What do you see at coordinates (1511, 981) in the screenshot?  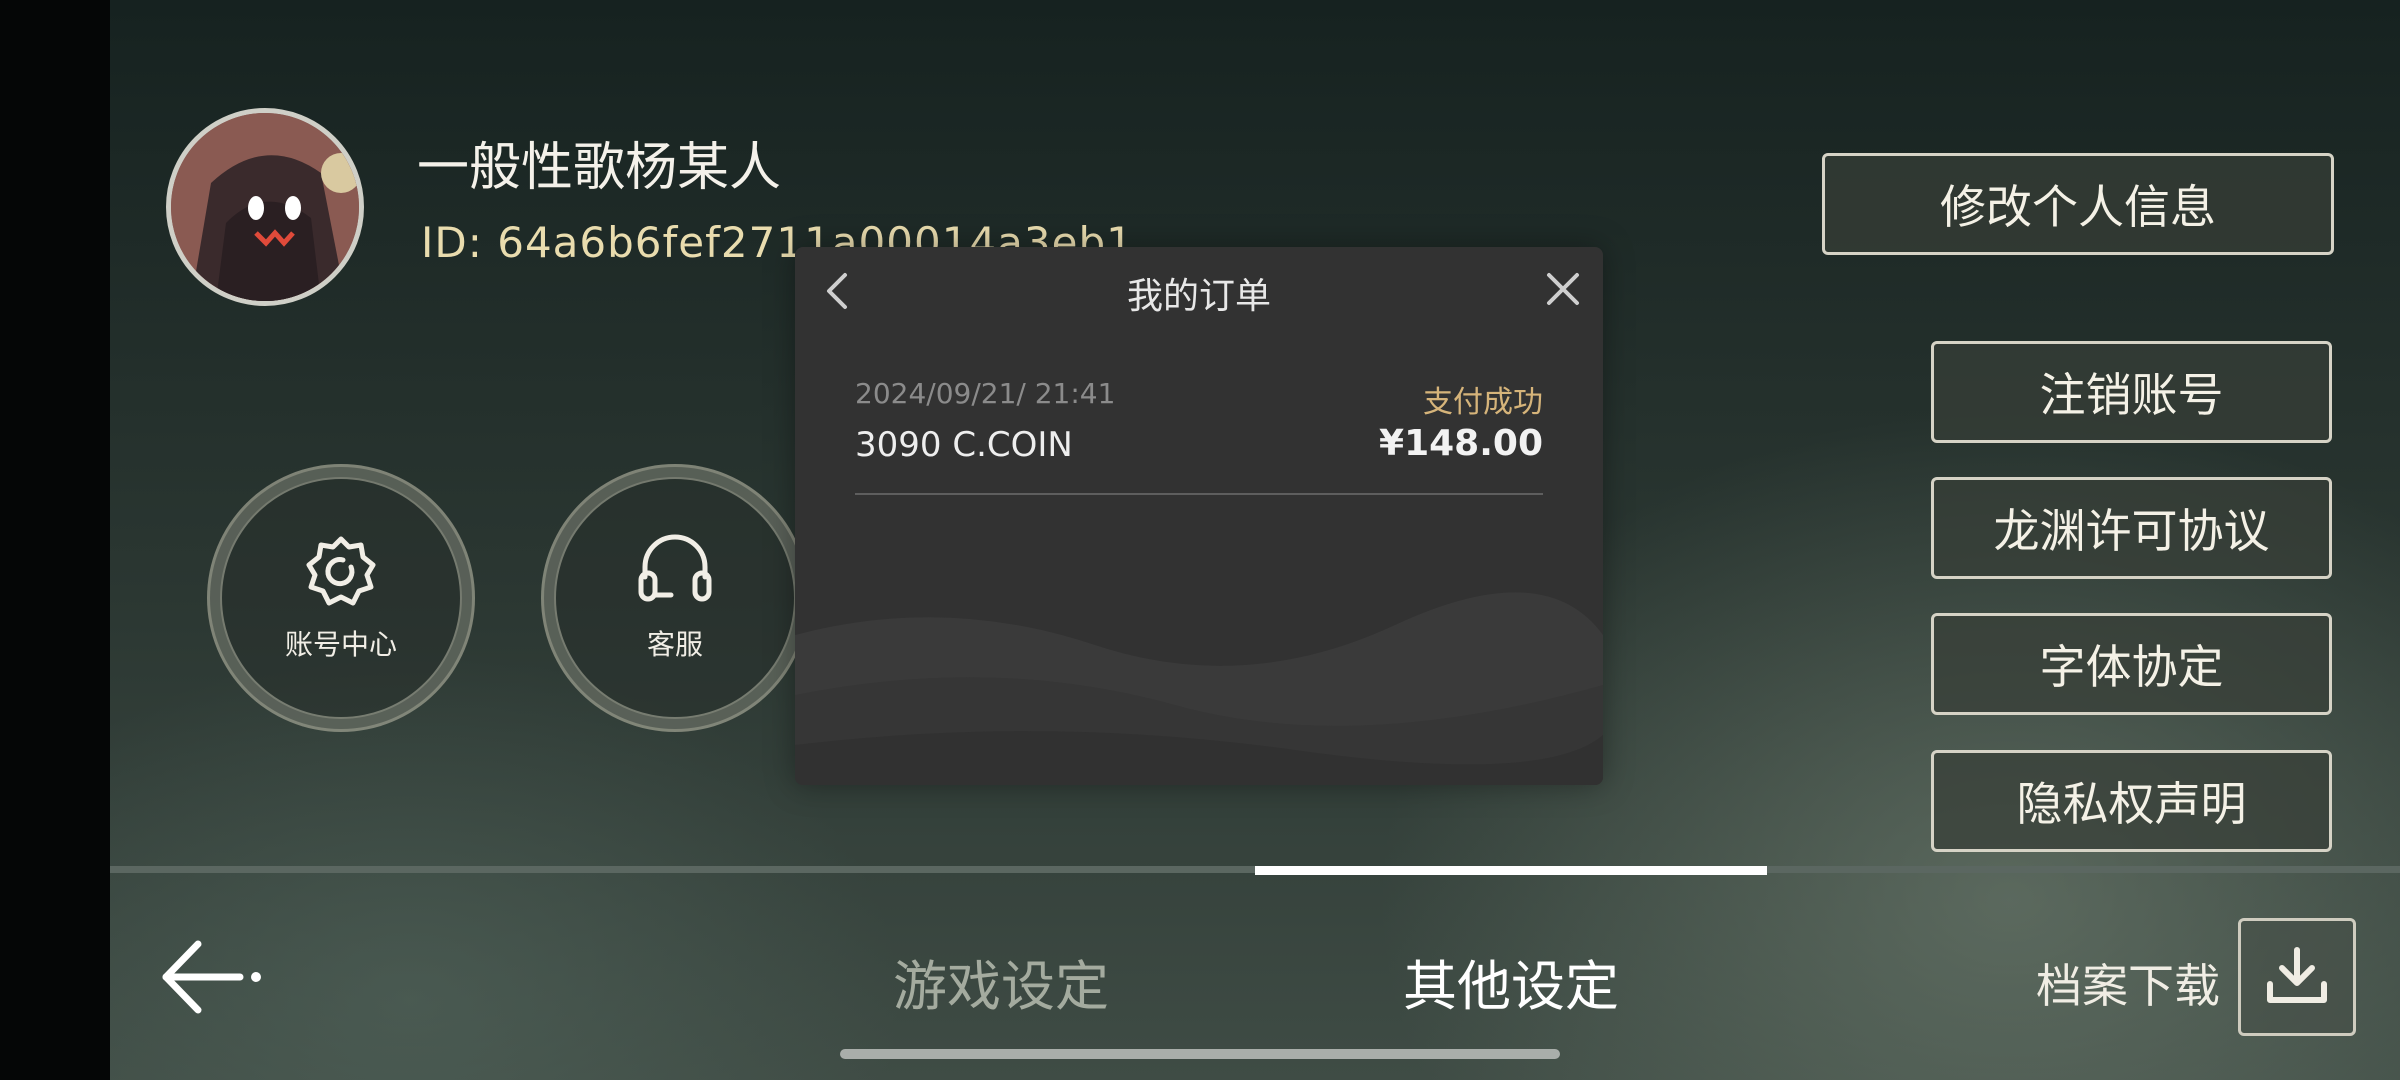 I see `tab-other-settings: 其他设定` at bounding box center [1511, 981].